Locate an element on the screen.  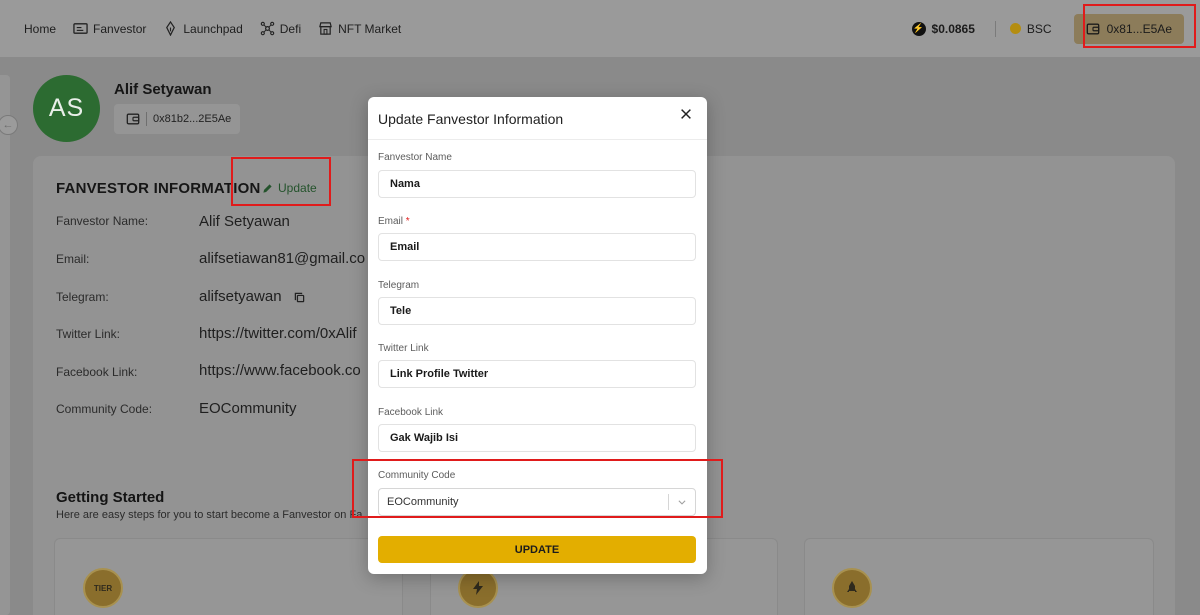
value-facebook-link: https://www.facebook.co is located at coordinates (280, 370).